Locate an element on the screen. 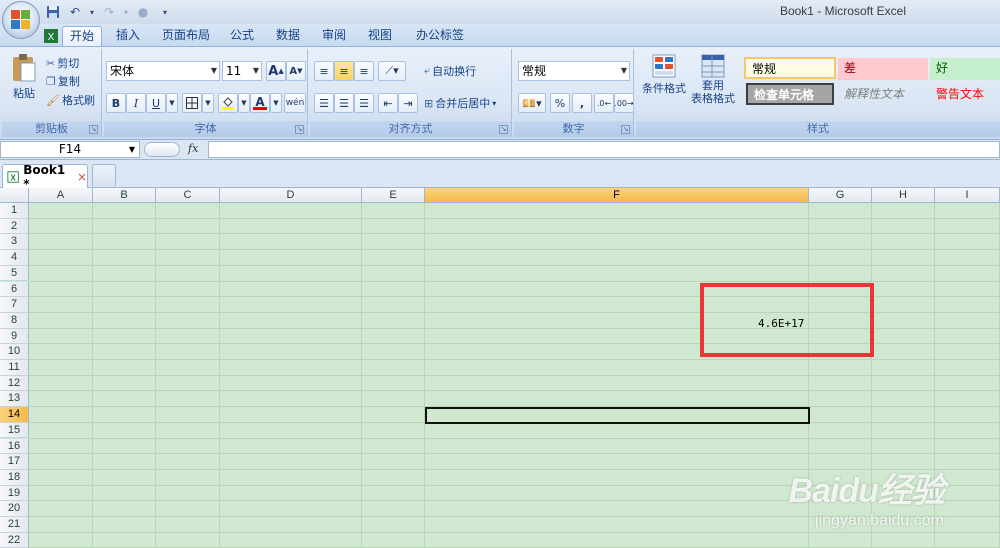 Image resolution: width=1000 pixels, height=548 pixels. cut-button: ✂ 剪切 is located at coordinates (62, 63).